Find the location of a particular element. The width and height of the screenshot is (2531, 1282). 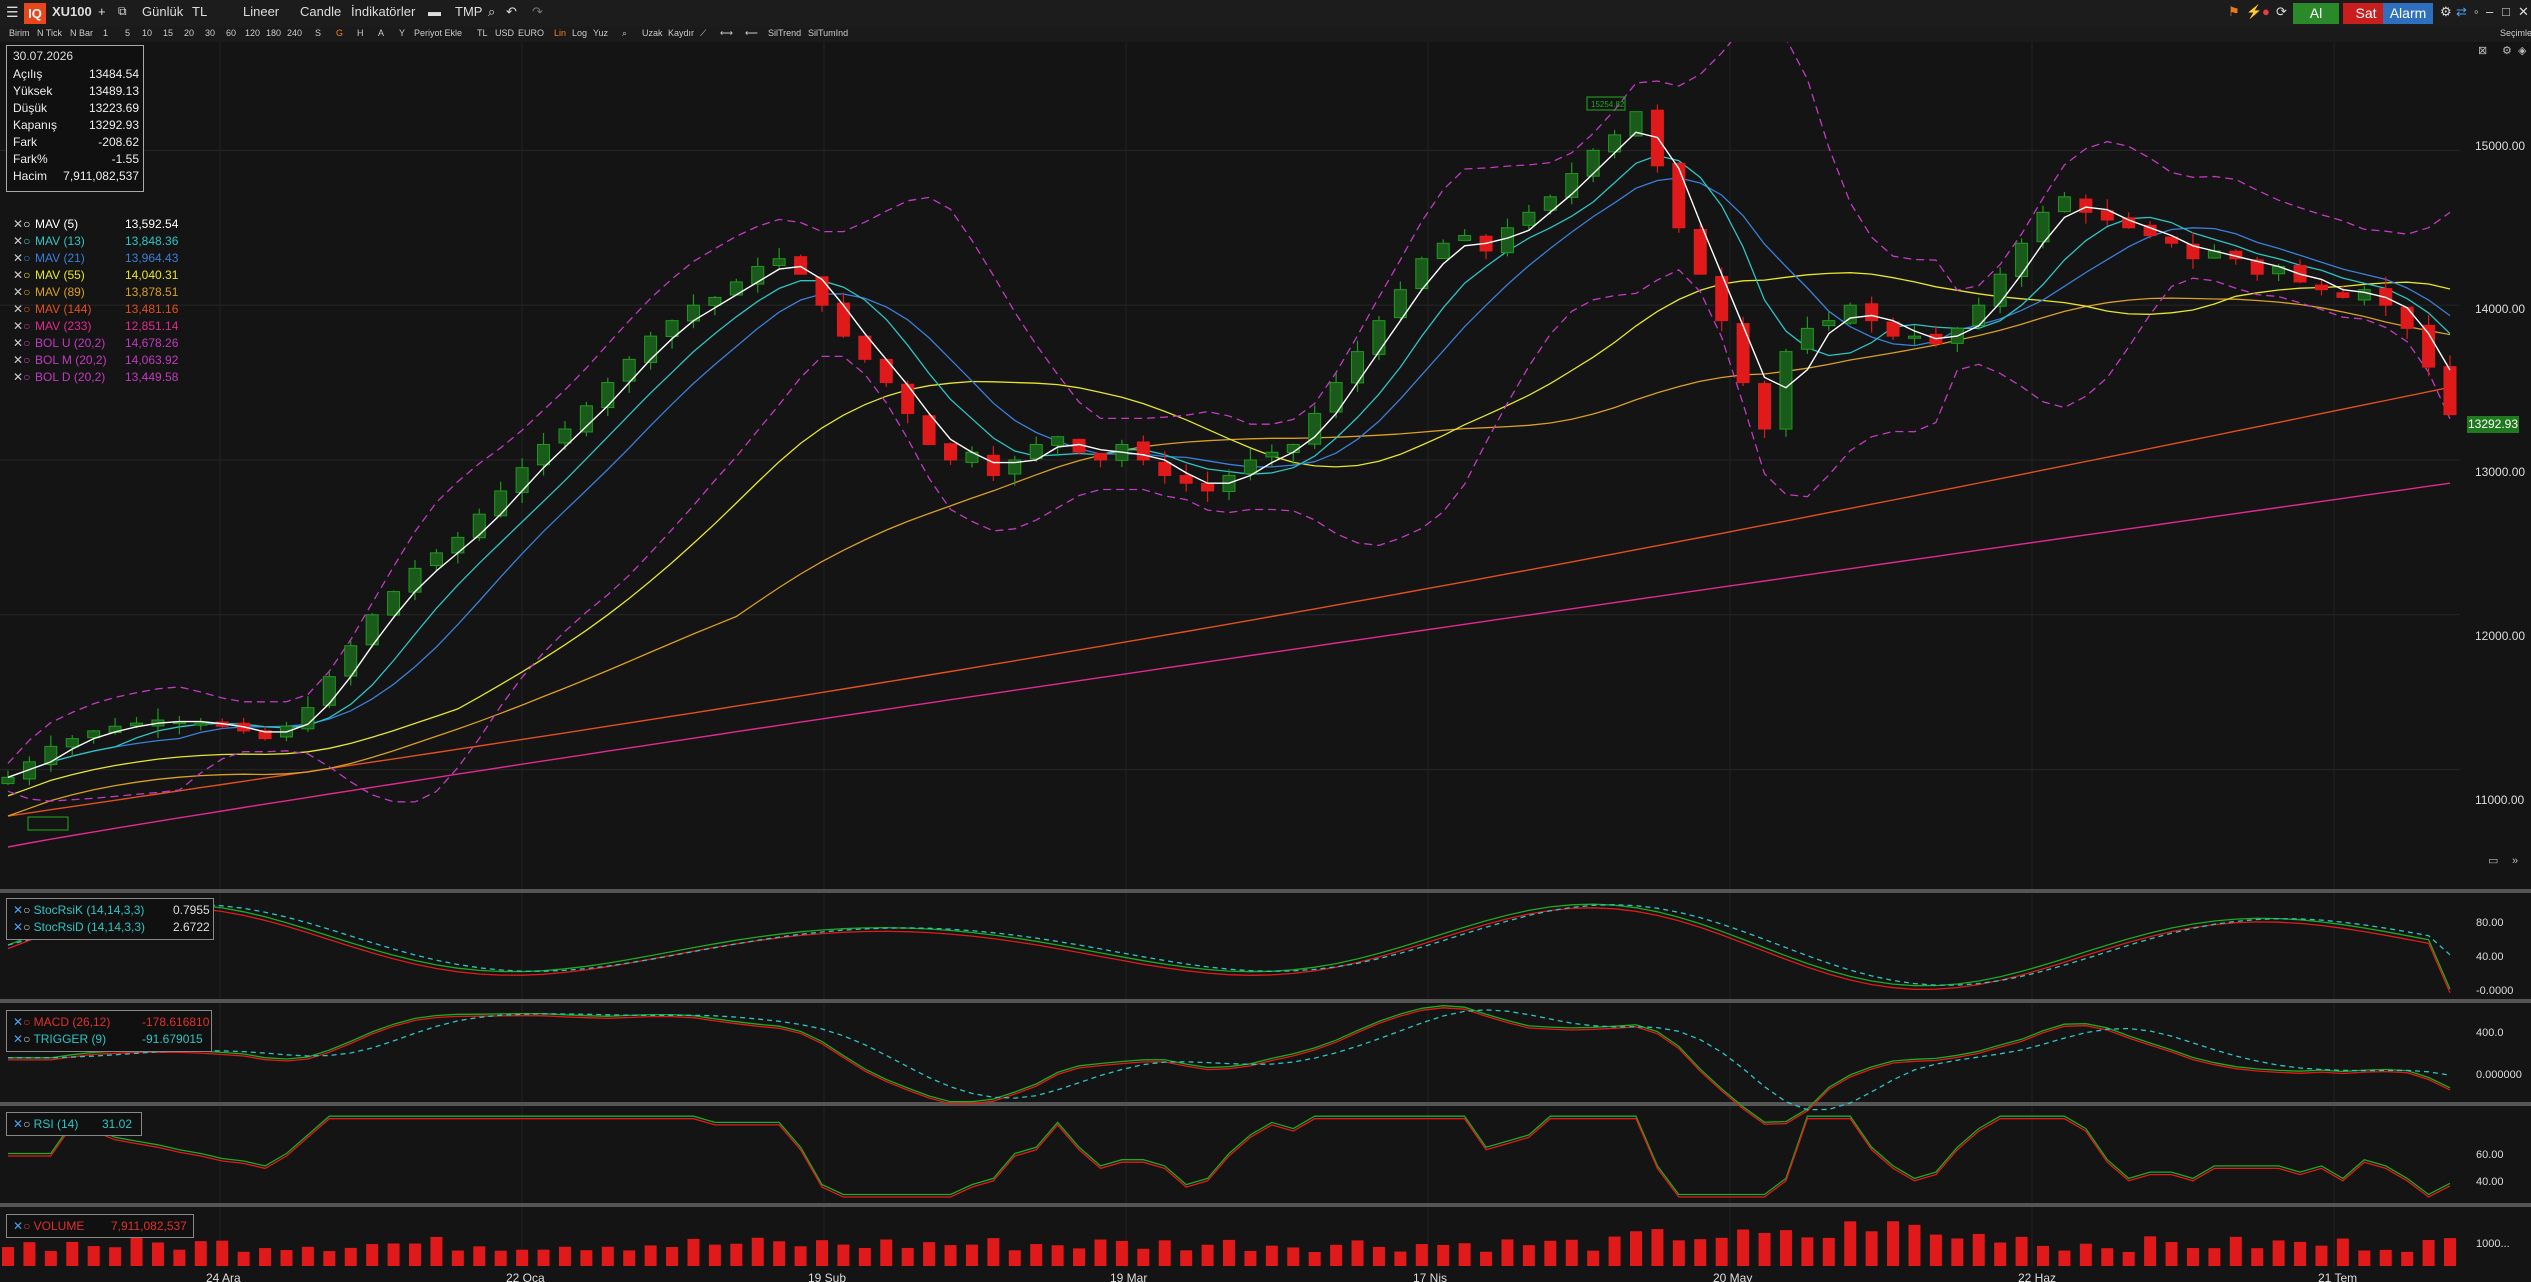

tb2-zoom-icon: ⌕ is located at coordinates (624, 33).